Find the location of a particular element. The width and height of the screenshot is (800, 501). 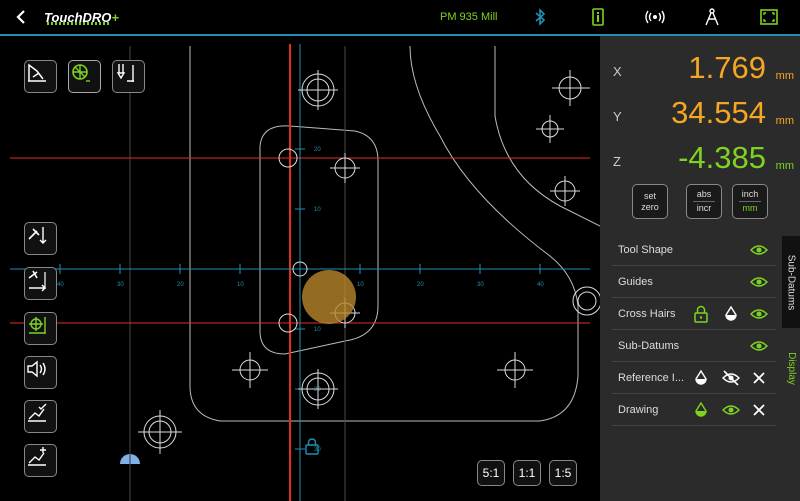

back-arrow-icon is located at coordinates (21, 17).